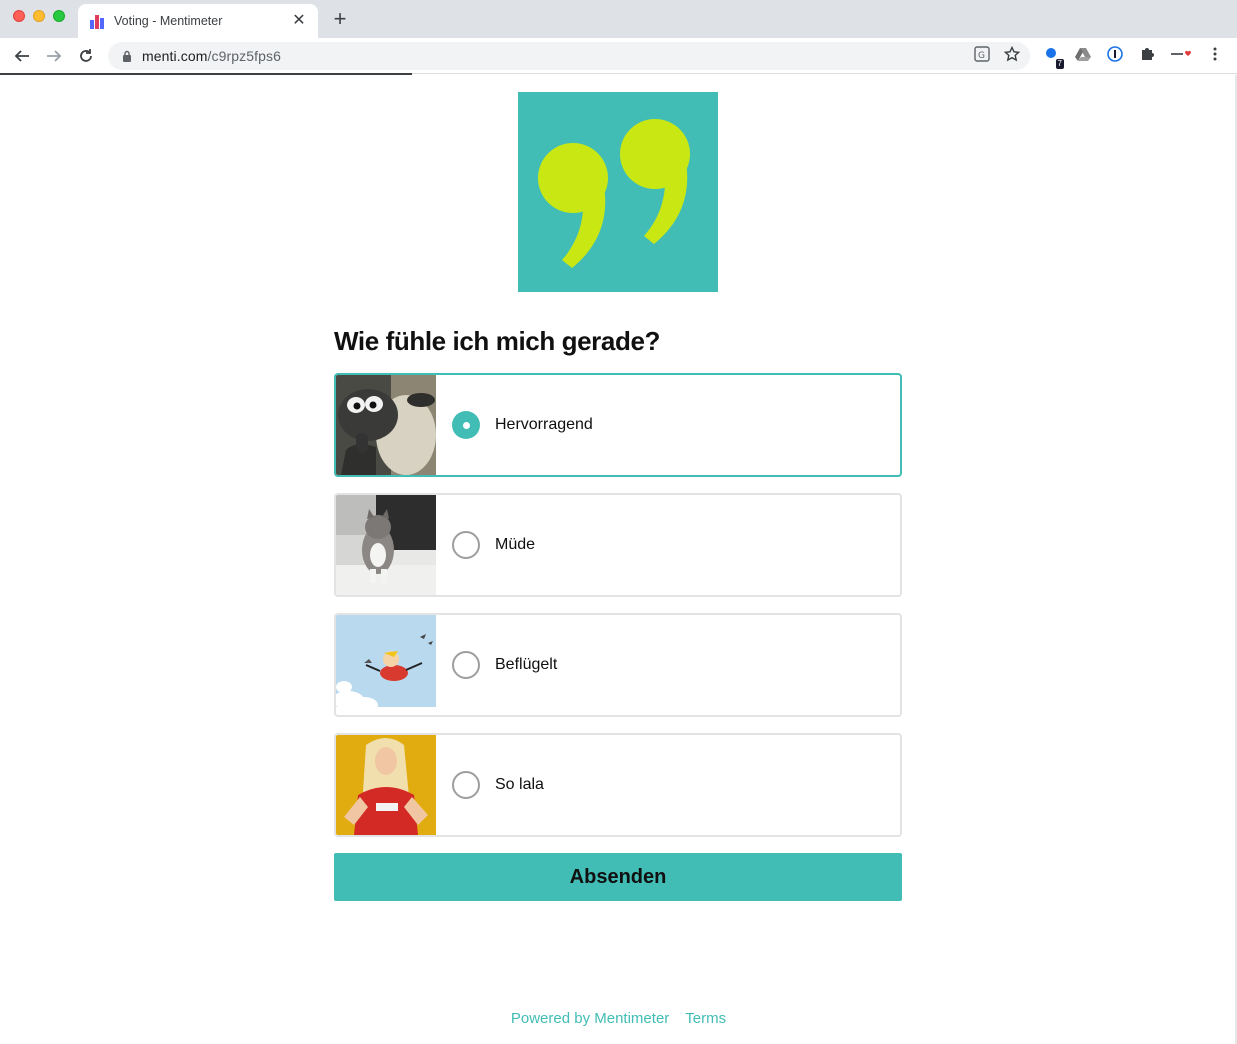 Image resolution: width=1237 pixels, height=1044 pixels. Describe the element at coordinates (618, 425) in the screenshot. I see `option-hervorragend: Hervorragend` at that location.